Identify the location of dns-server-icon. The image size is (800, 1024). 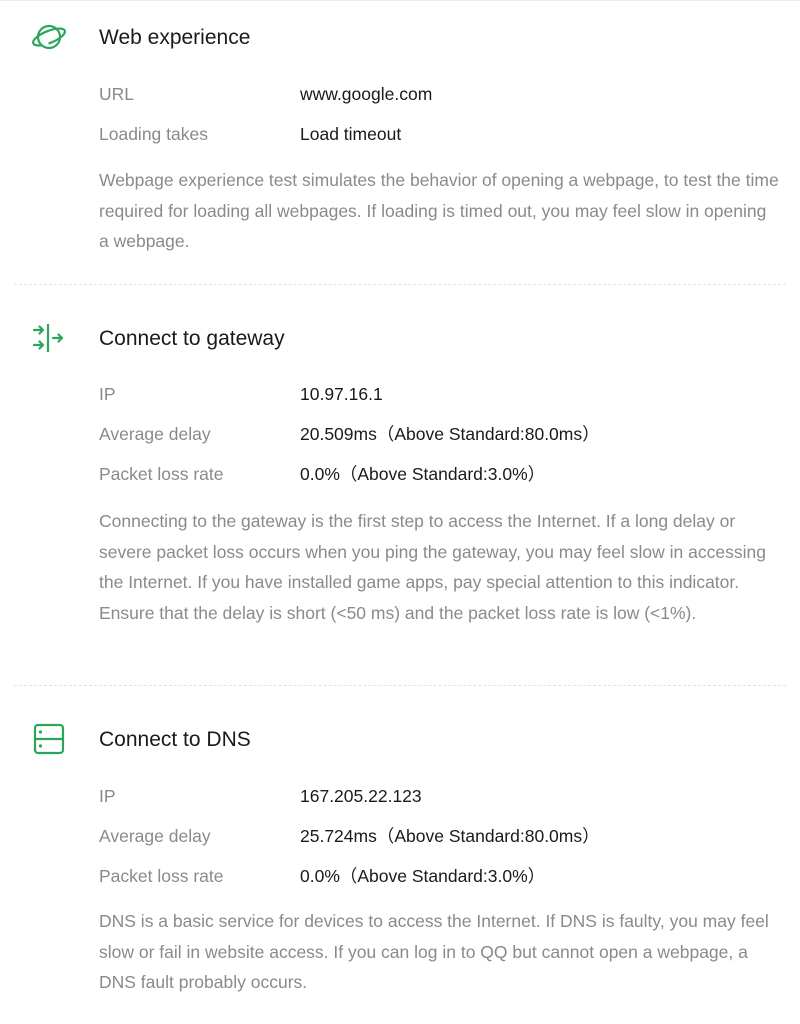
(49, 739).